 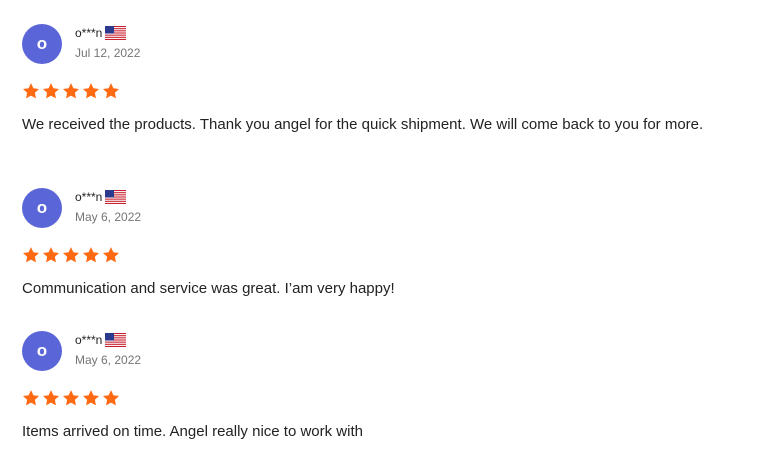 What do you see at coordinates (389, 44) in the screenshot?
I see `review-header: o o***n Jul 12, 2022` at bounding box center [389, 44].